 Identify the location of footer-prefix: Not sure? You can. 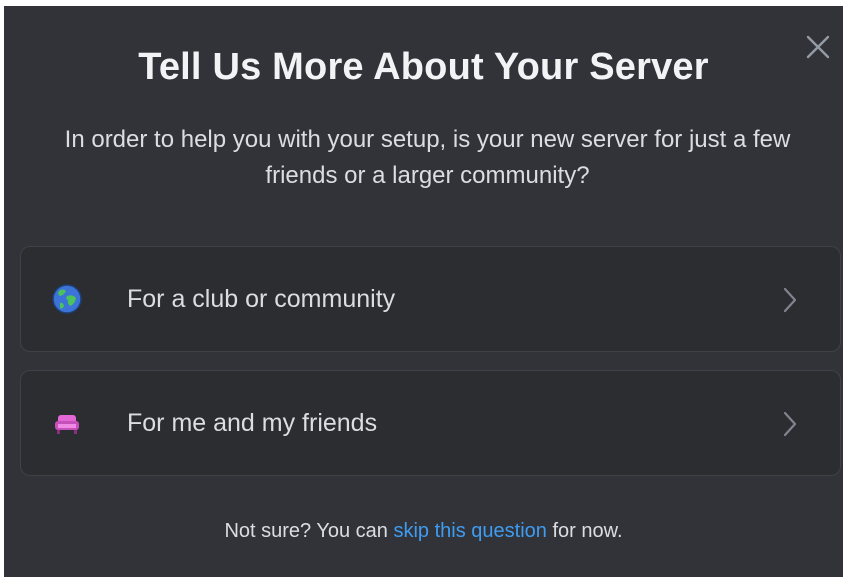
(309, 531).